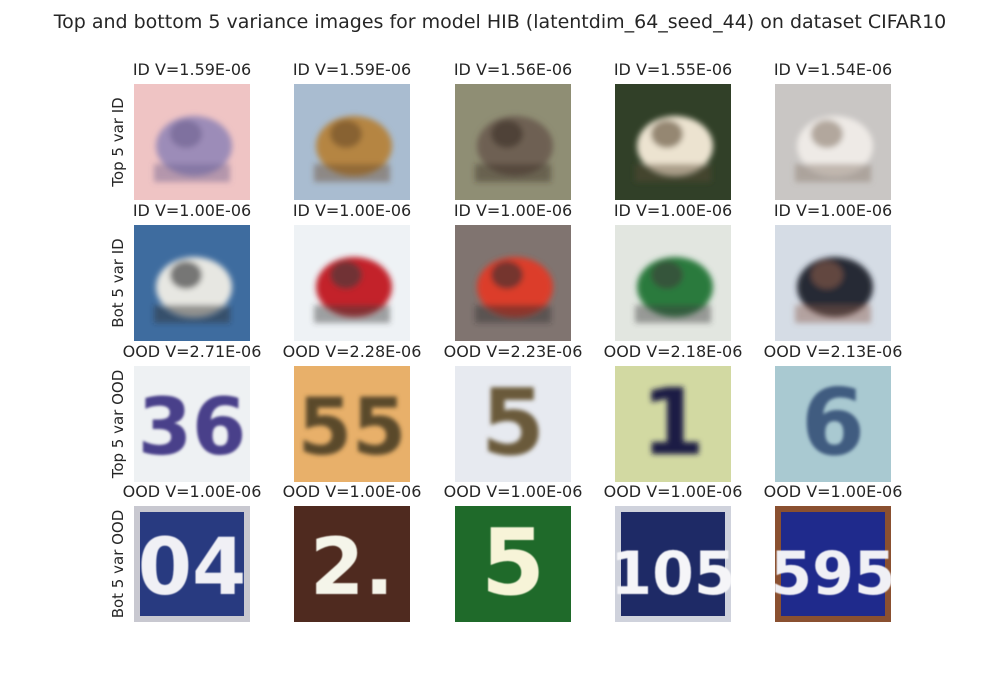 This screenshot has height=700, width=1000. I want to click on digit-image: 04, so click(192, 564).